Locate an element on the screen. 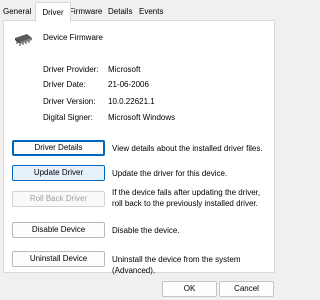 This screenshot has width=320, height=300. uninstall-device-button: Uninstall Device is located at coordinates (58, 259).